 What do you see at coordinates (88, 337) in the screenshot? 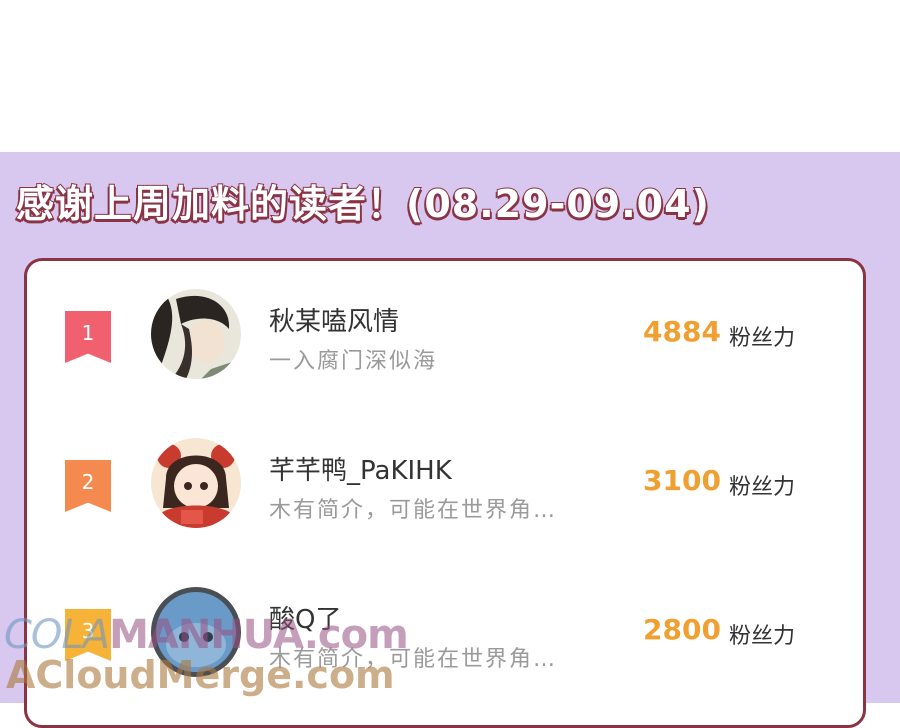
I see `rank-badge: 1` at bounding box center [88, 337].